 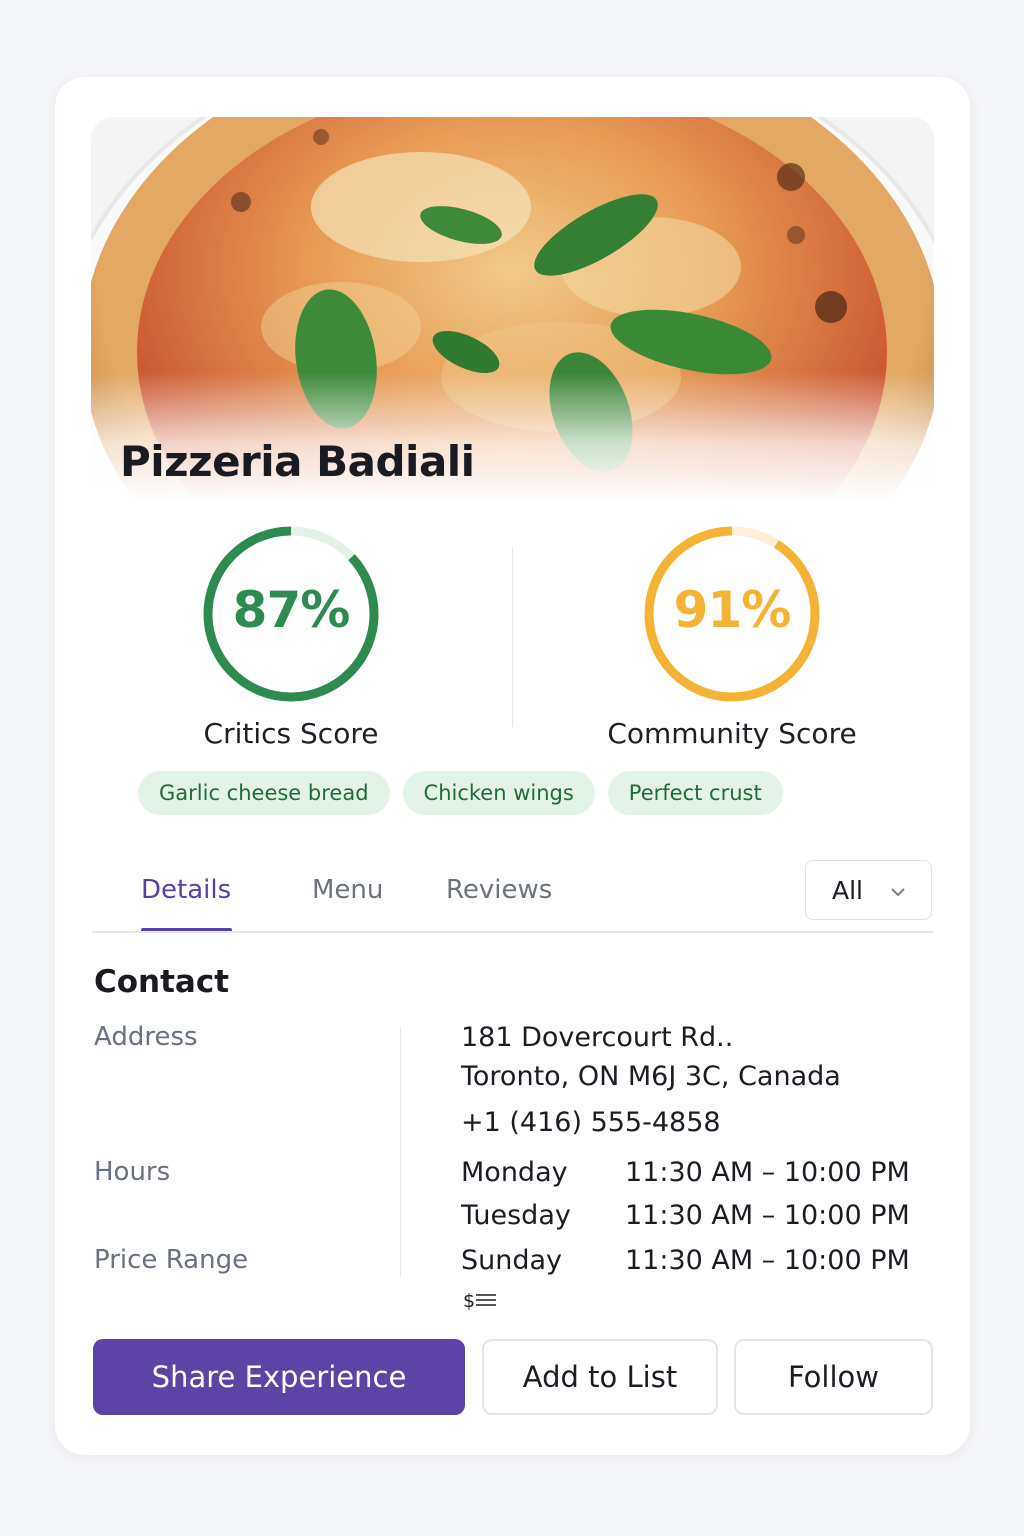 What do you see at coordinates (162, 982) in the screenshot?
I see `contact-heading: Contact` at bounding box center [162, 982].